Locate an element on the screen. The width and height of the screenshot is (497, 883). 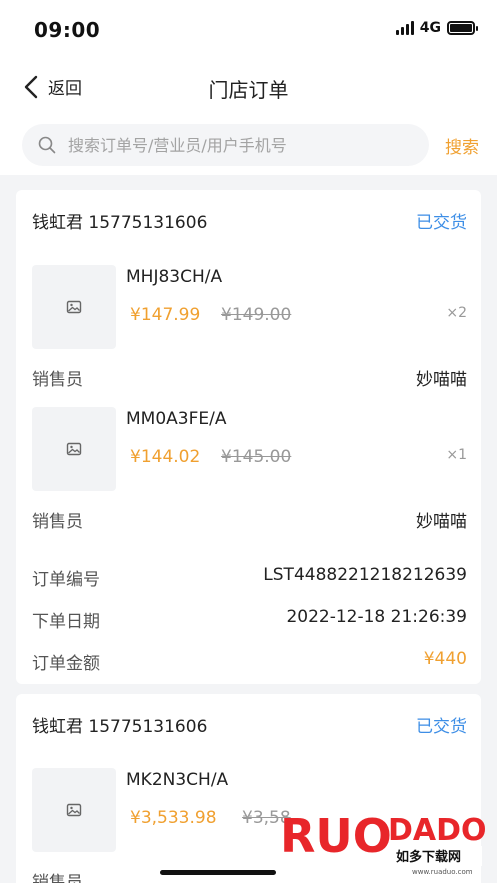
network-type: 4G is located at coordinates (430, 28).